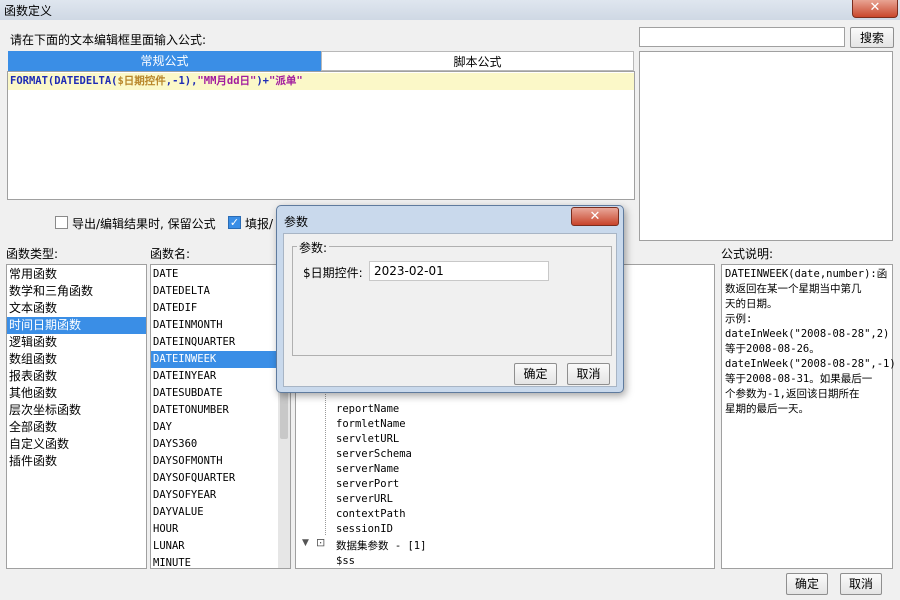 The image size is (900, 600). What do you see at coordinates (807, 334) in the screenshot?
I see `description-line: dateInWeek("2008-08-28",2)` at bounding box center [807, 334].